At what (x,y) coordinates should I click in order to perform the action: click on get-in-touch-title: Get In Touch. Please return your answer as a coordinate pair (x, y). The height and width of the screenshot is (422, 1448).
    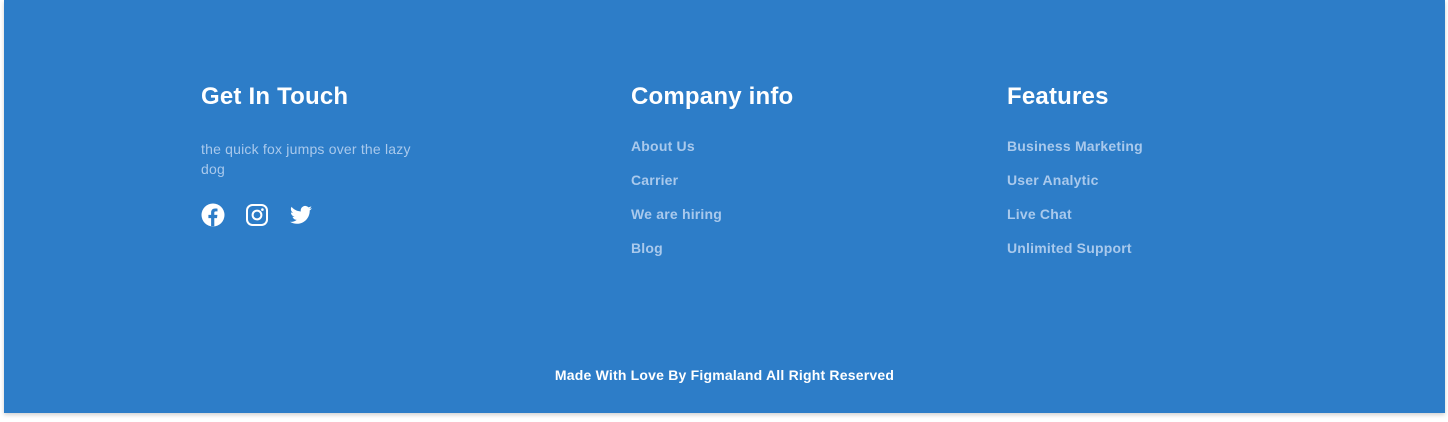
    Looking at the image, I should click on (275, 96).